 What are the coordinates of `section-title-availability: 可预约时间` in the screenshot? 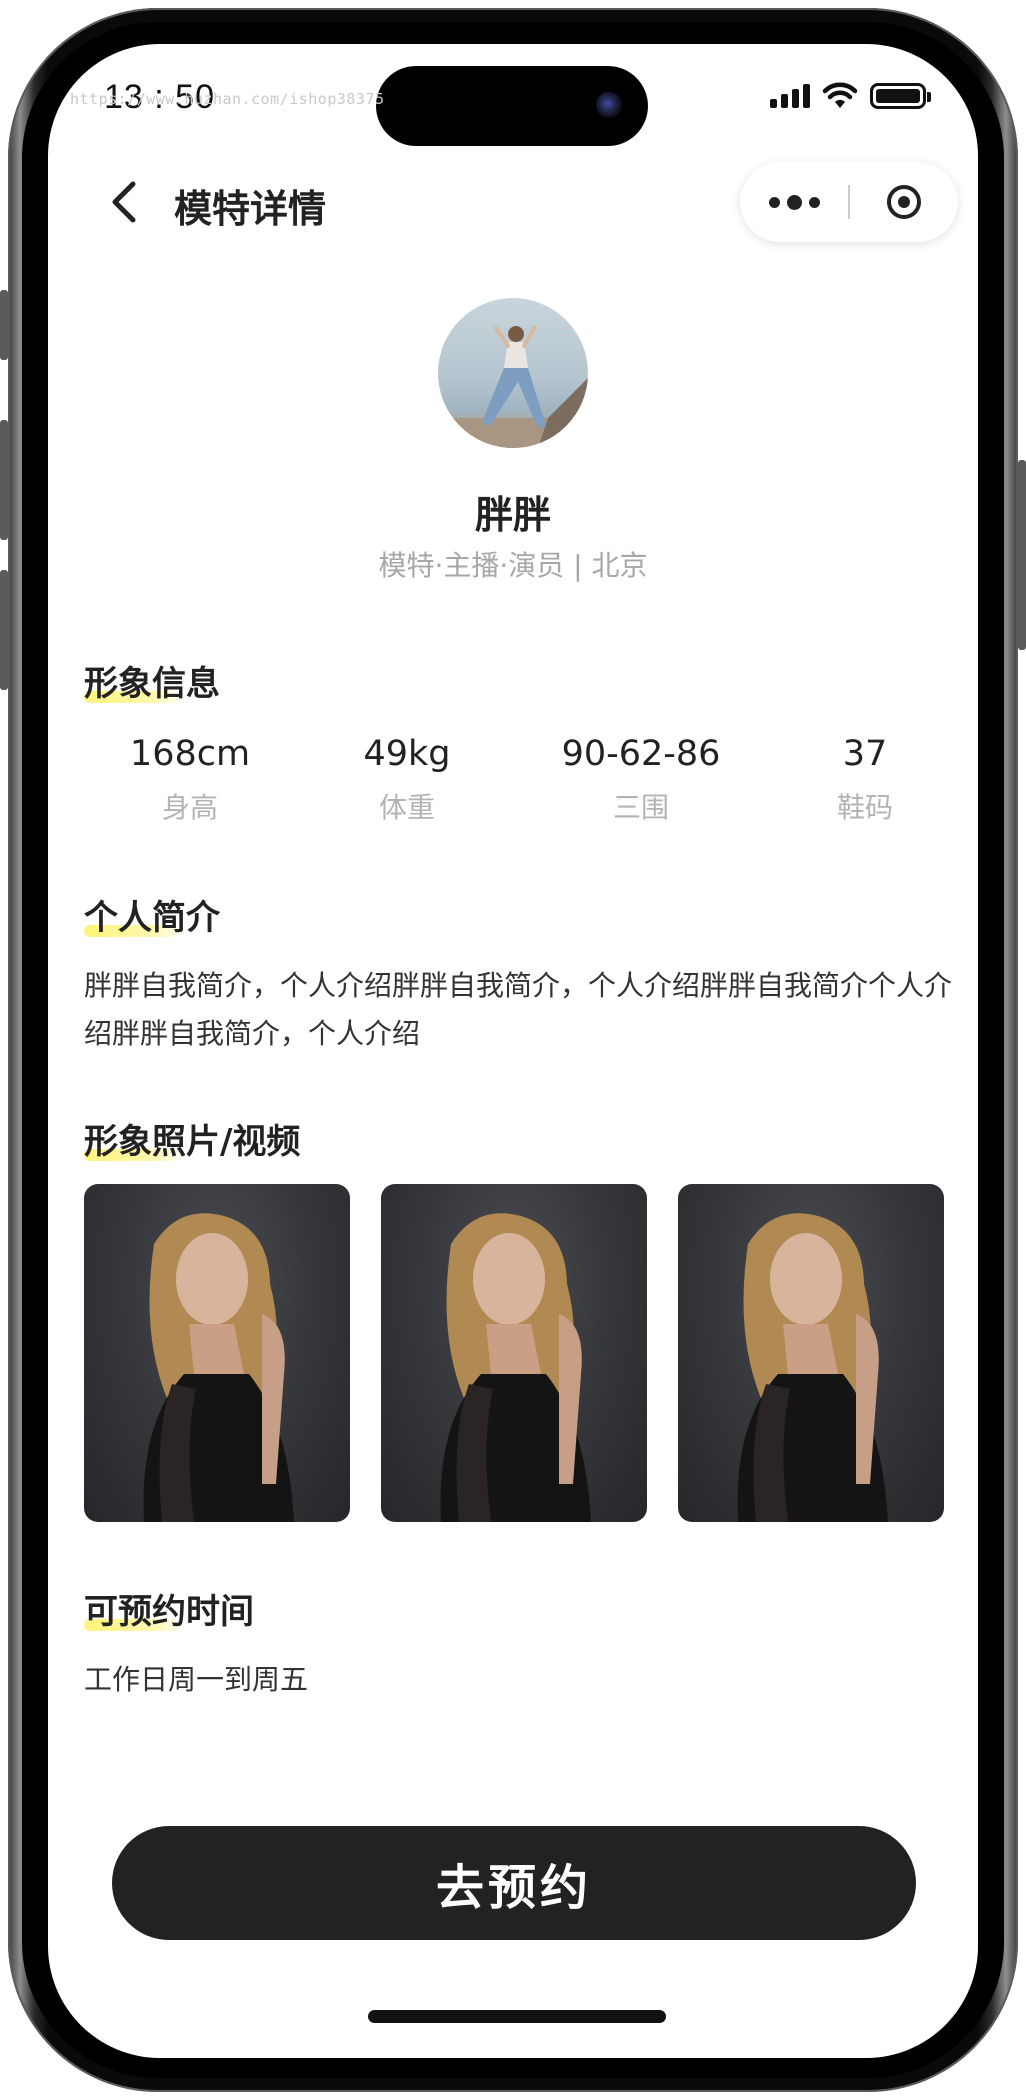 It's located at (169, 1612).